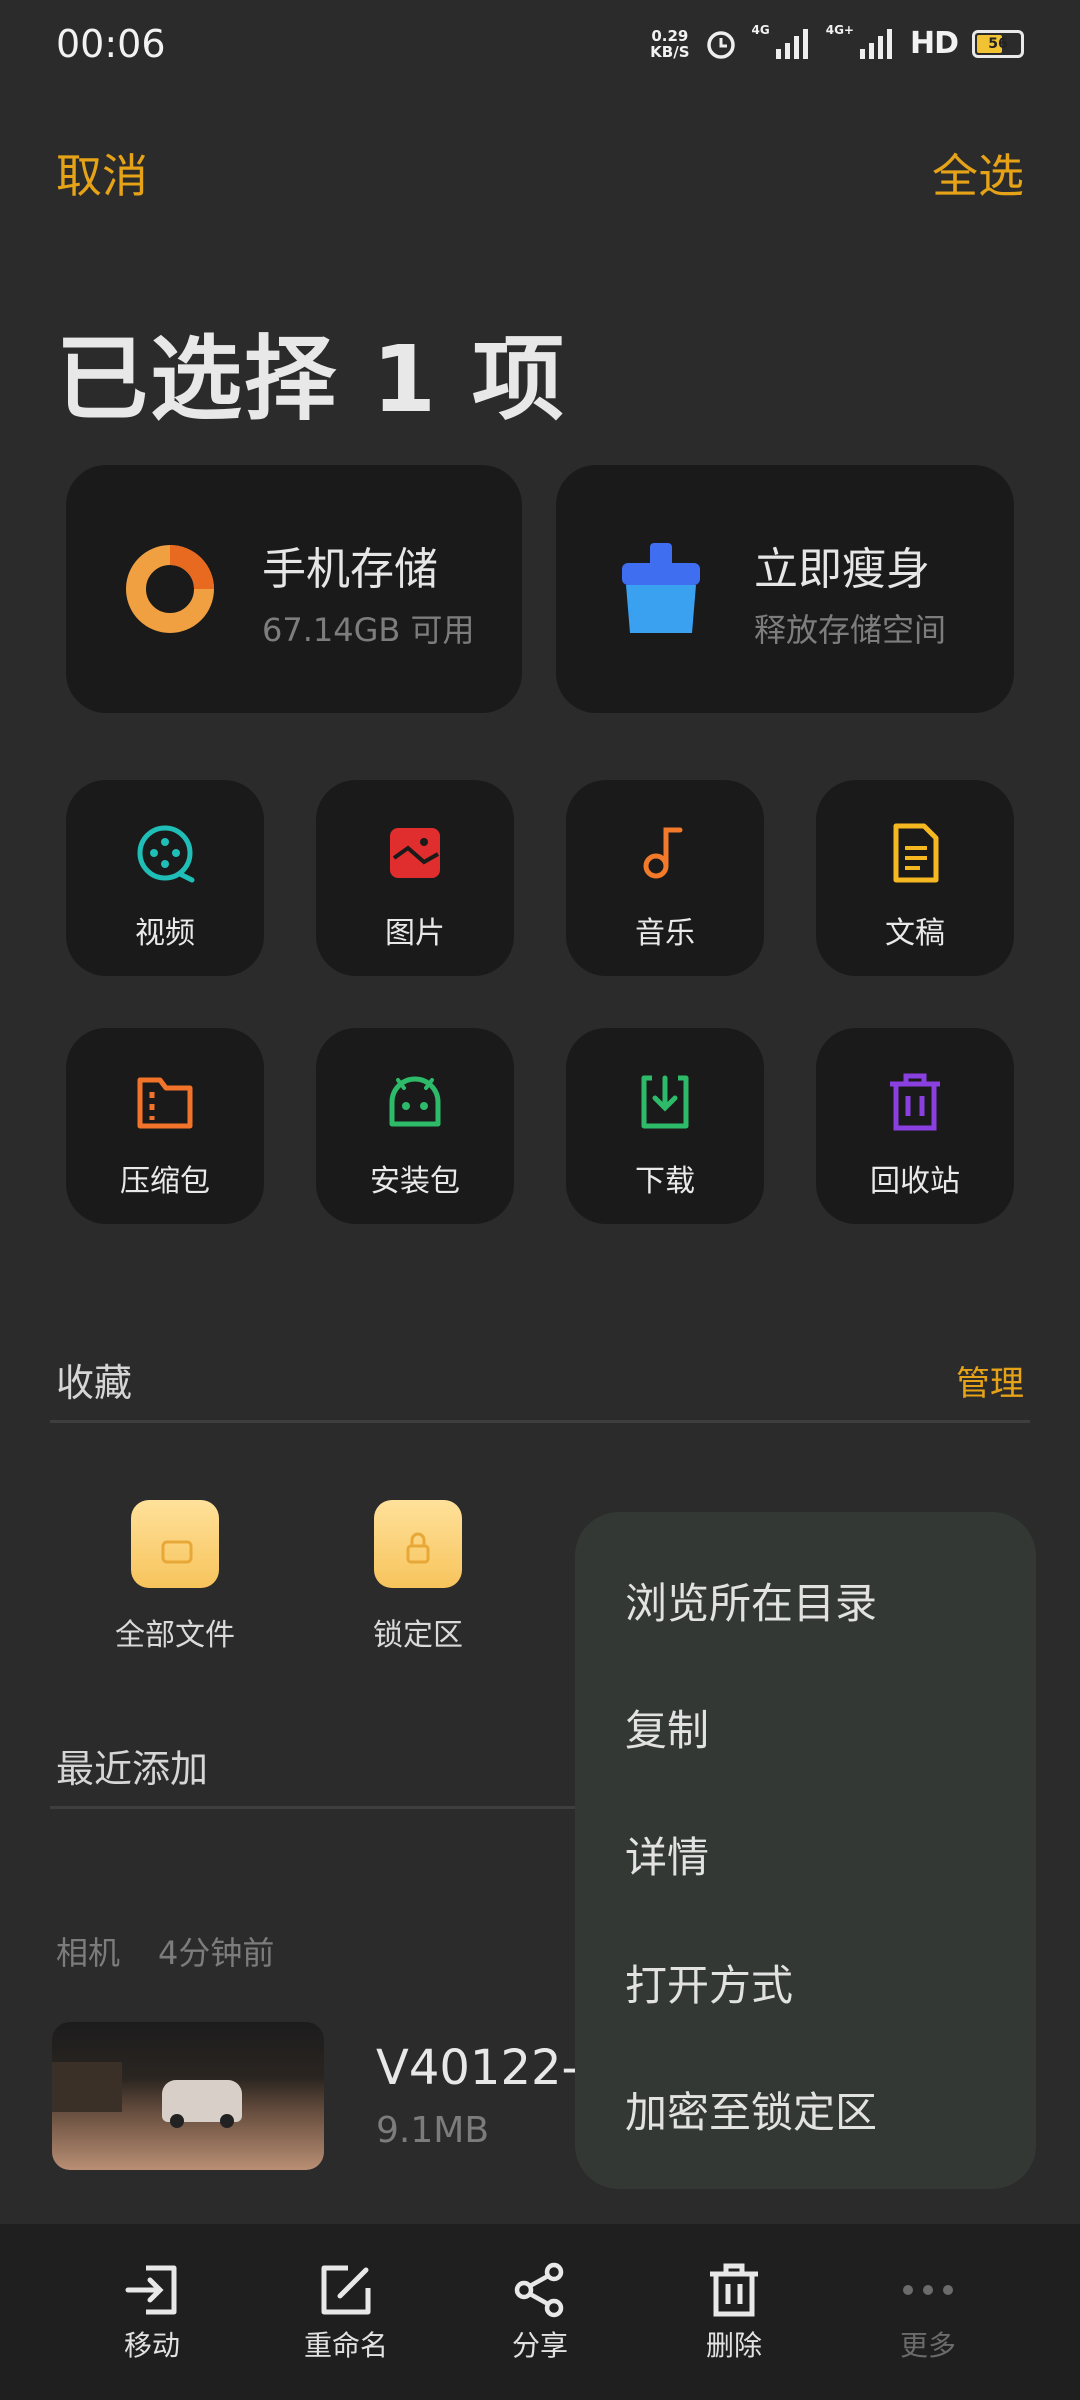 This screenshot has height=2400, width=1080. What do you see at coordinates (368, 630) in the screenshot?
I see `phone-storage-free: 67.14GB 可用` at bounding box center [368, 630].